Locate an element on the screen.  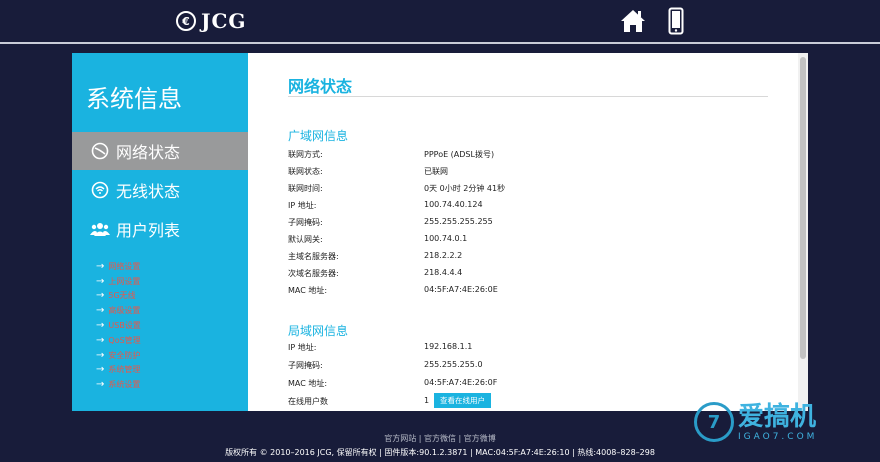
home-icon is located at coordinates (633, 21).